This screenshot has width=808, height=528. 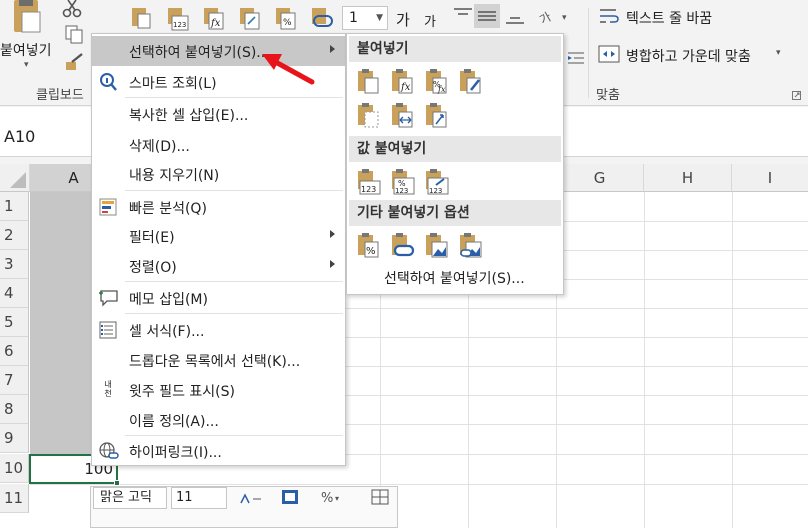 What do you see at coordinates (437, 82) in the screenshot?
I see `paste-formulas-number-format-icon: % fx` at bounding box center [437, 82].